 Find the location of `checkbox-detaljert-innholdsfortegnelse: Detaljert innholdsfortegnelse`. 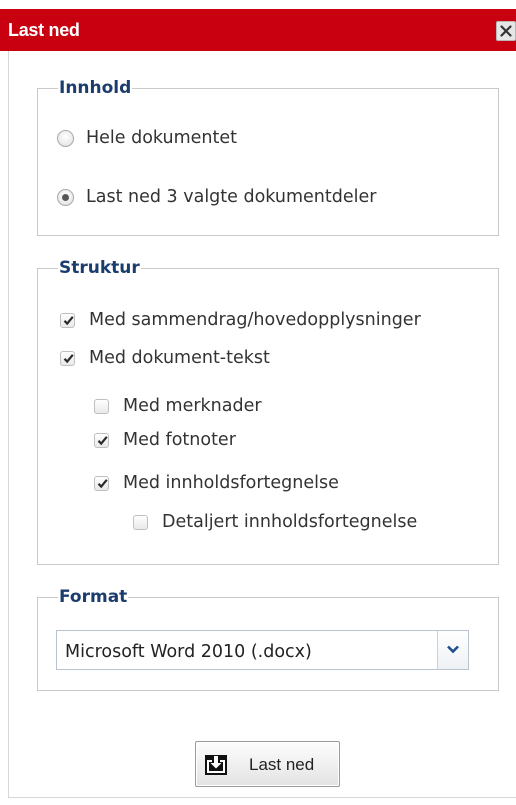

checkbox-detaljert-innholdsfortegnelse: Detaljert innholdsfortegnelse is located at coordinates (275, 522).